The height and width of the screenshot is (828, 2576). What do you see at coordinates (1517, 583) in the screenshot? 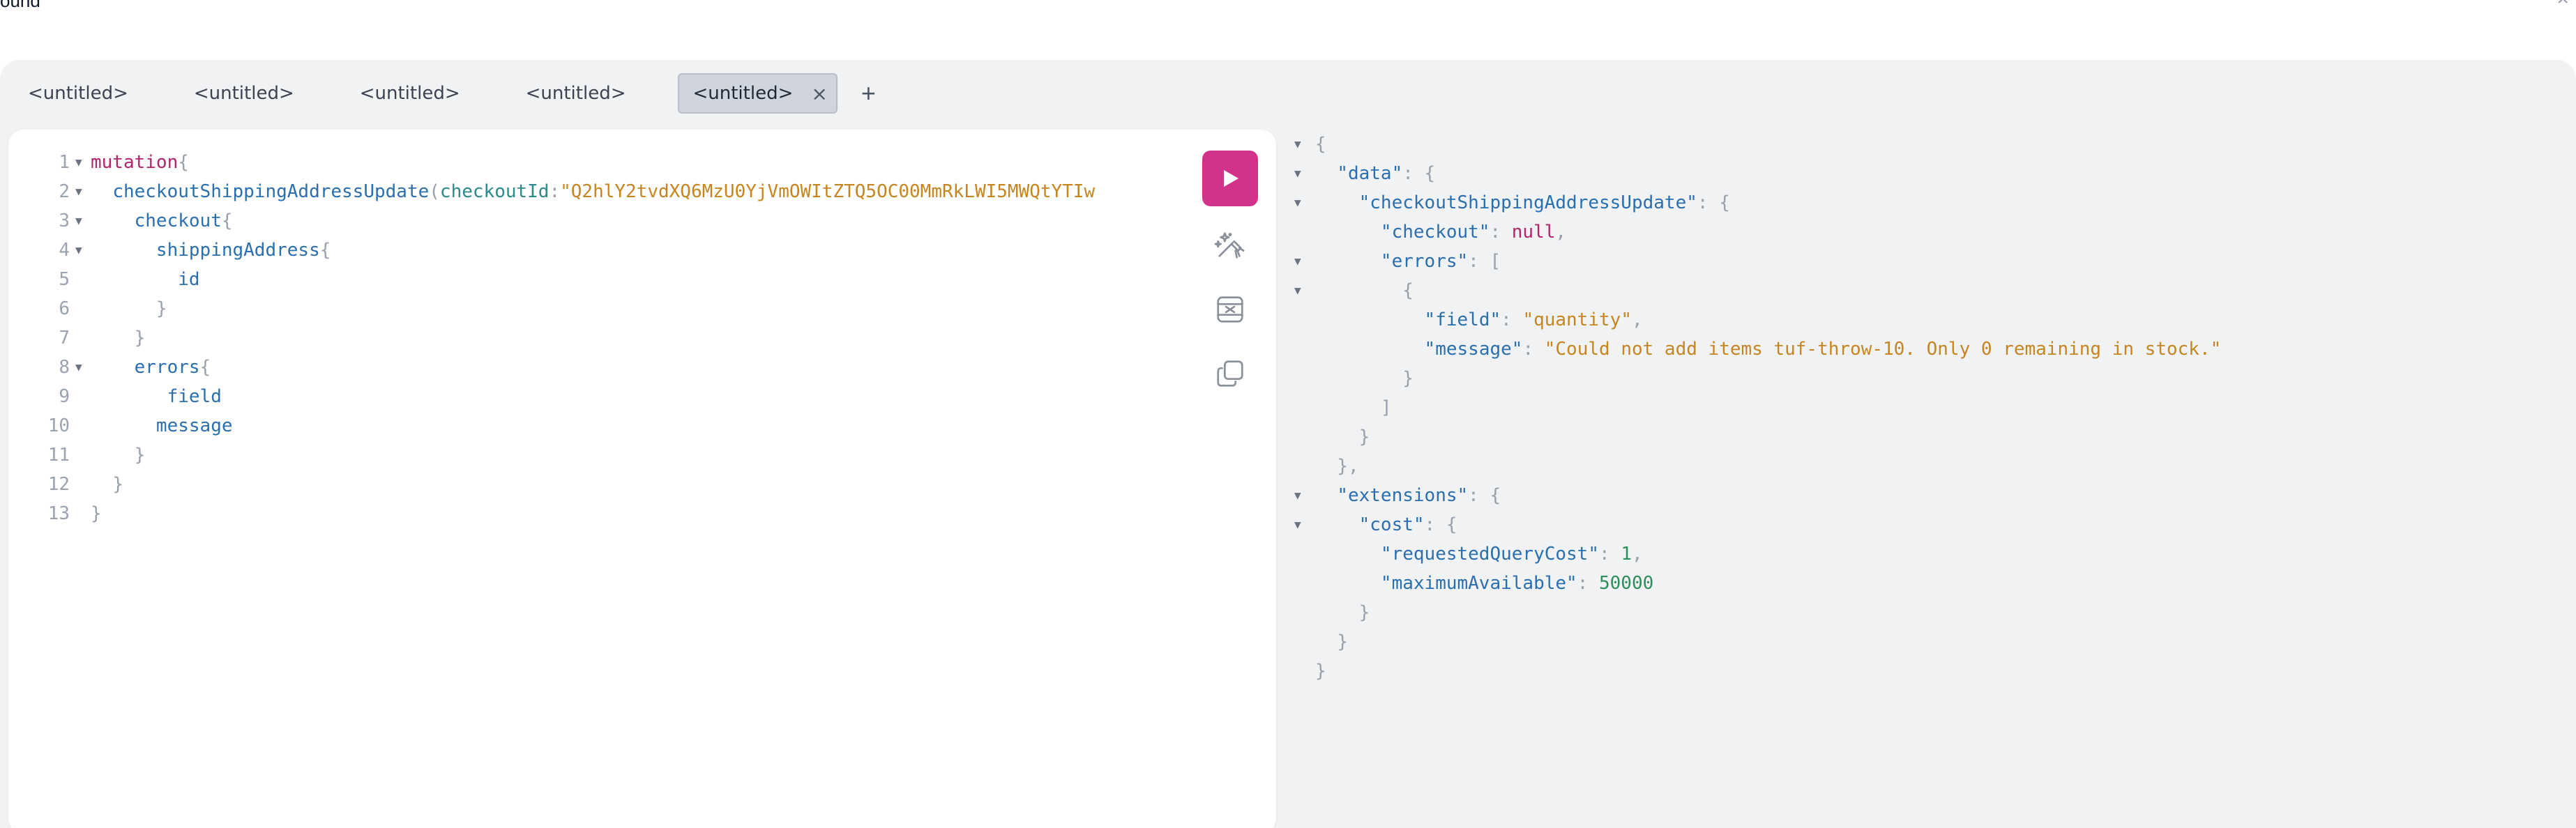
I see `result-line: ▼ "maximumAvailable": 50000` at bounding box center [1517, 583].